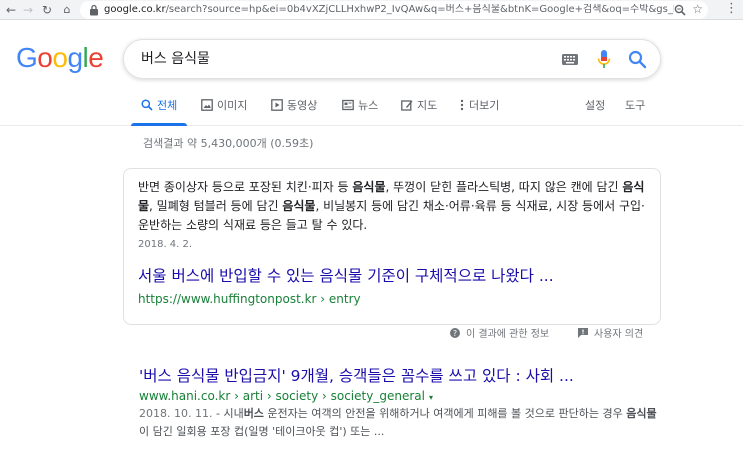 This screenshot has height=450, width=743. What do you see at coordinates (67, 10) in the screenshot?
I see `home-icon: ⌂` at bounding box center [67, 10].